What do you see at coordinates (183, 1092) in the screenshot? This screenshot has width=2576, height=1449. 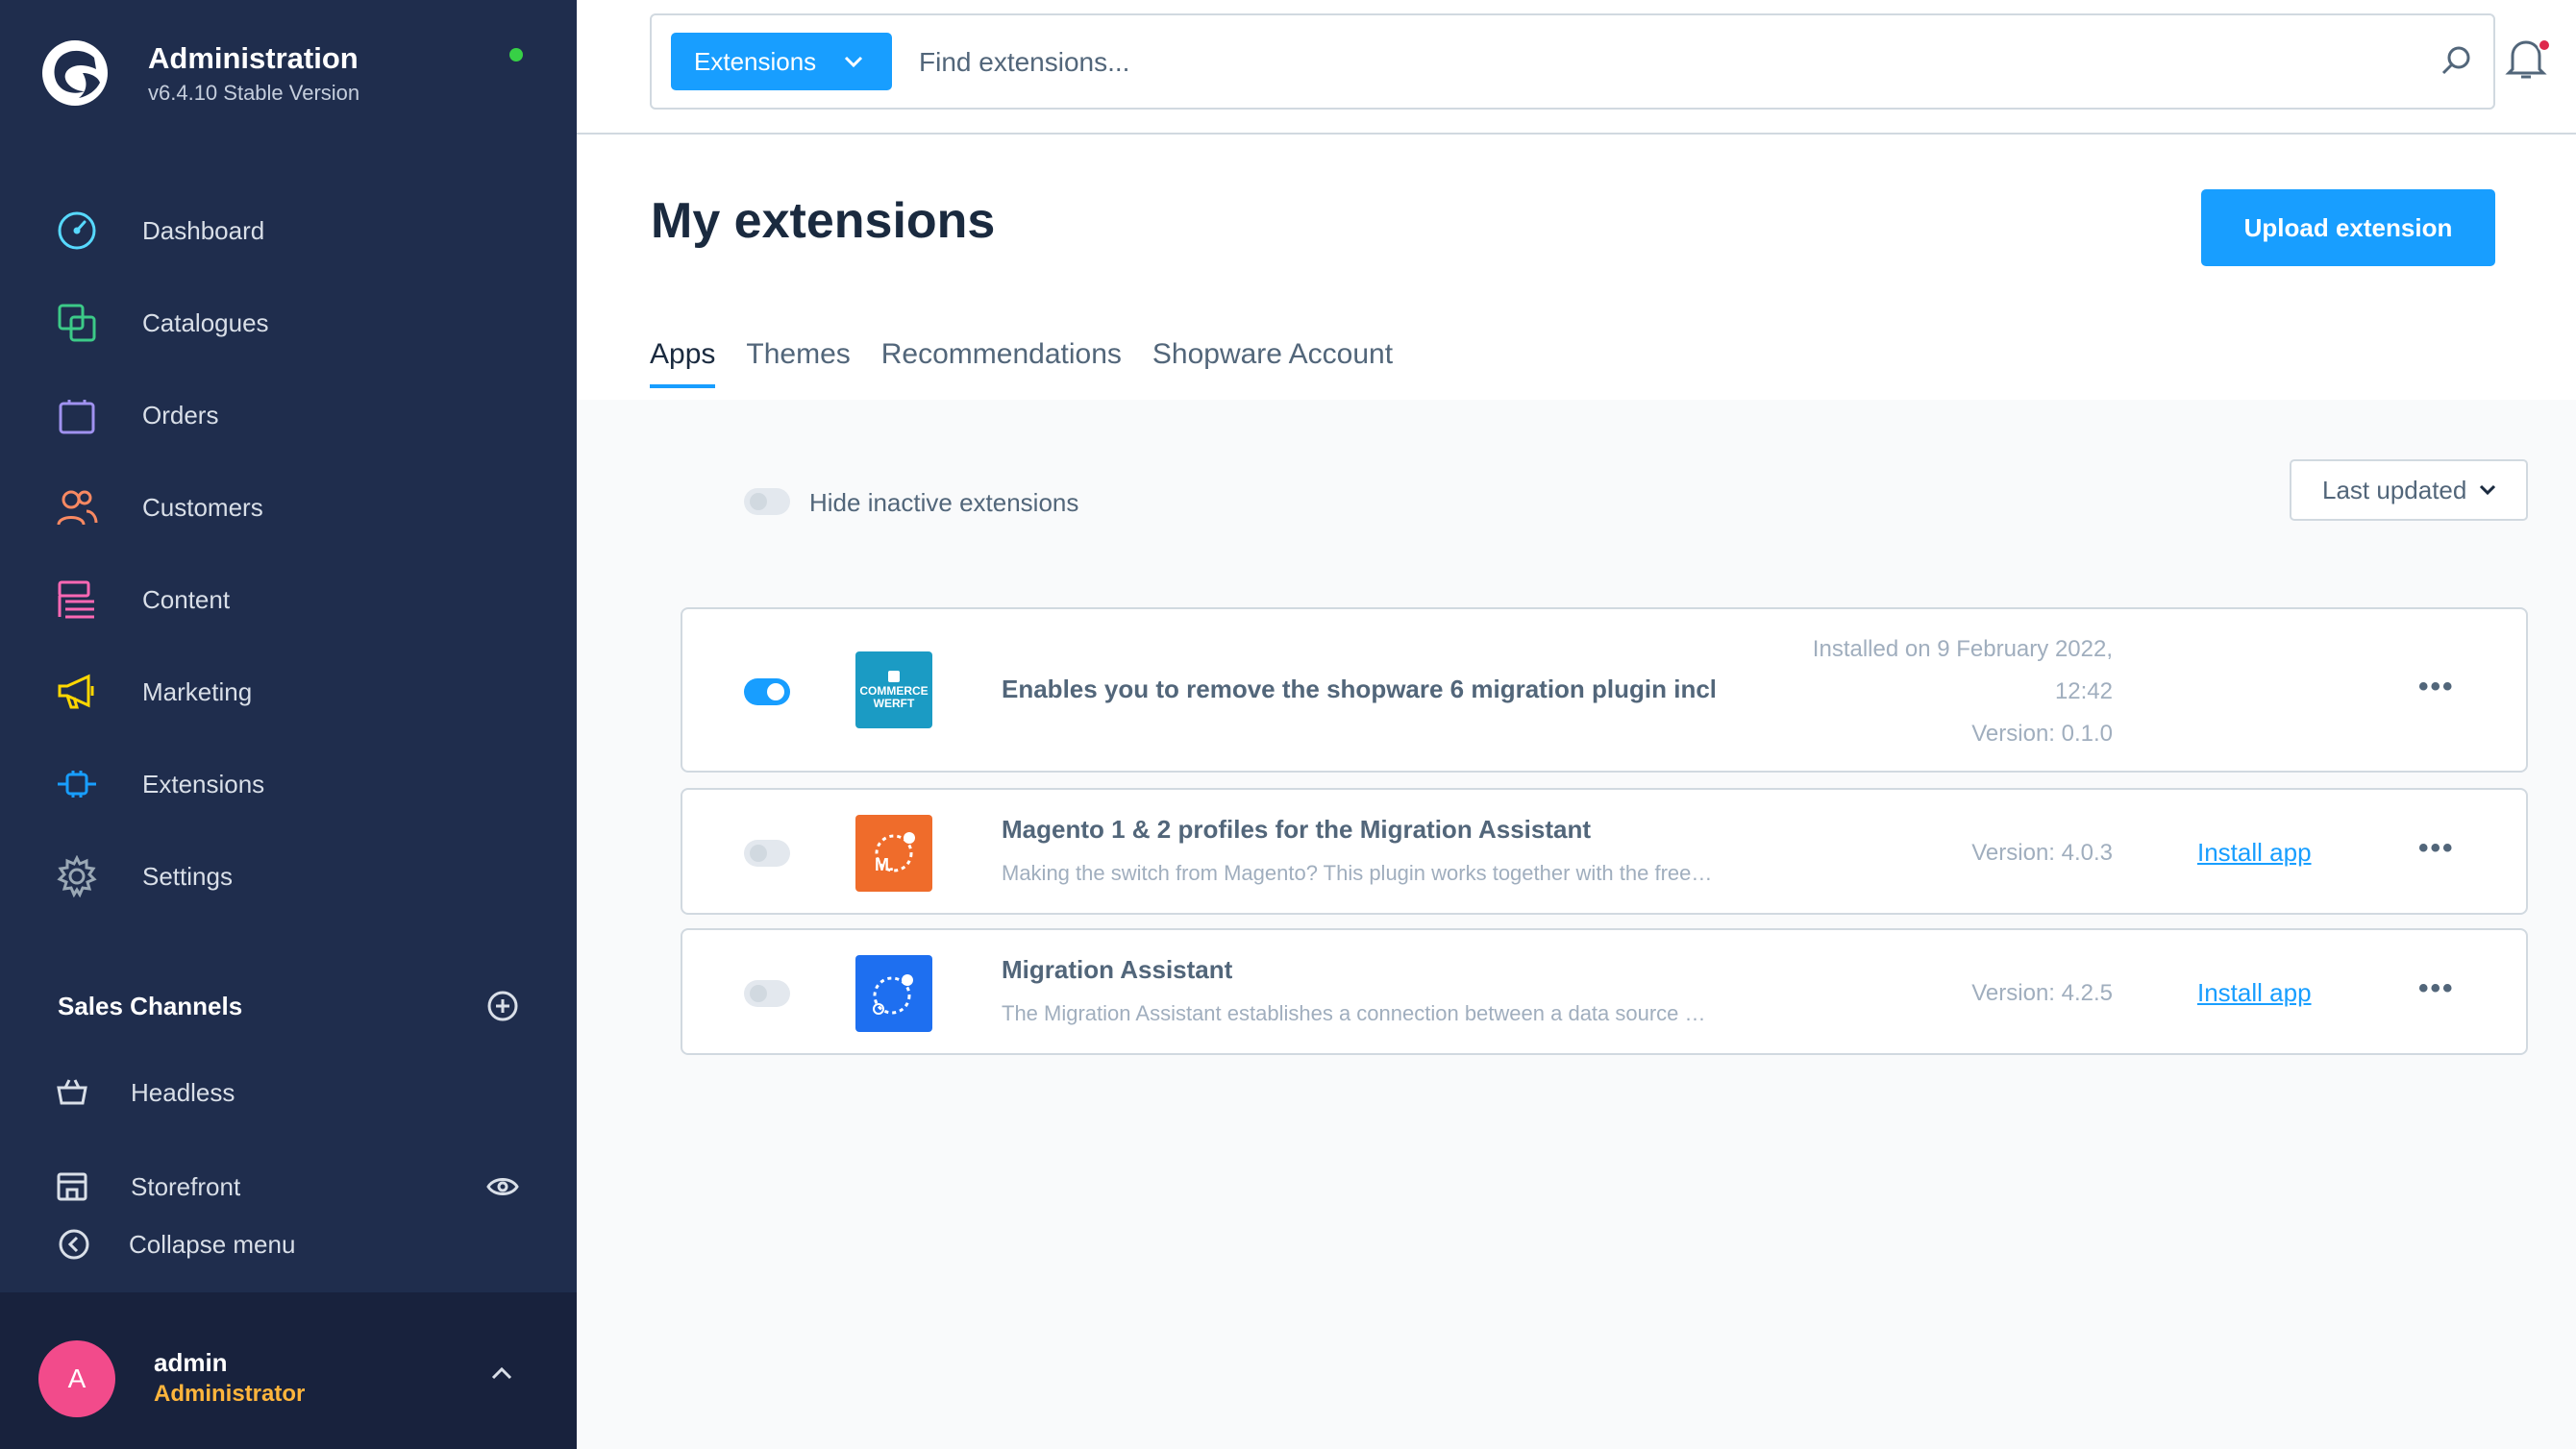 I see `sales-channel-label: Headless` at bounding box center [183, 1092].